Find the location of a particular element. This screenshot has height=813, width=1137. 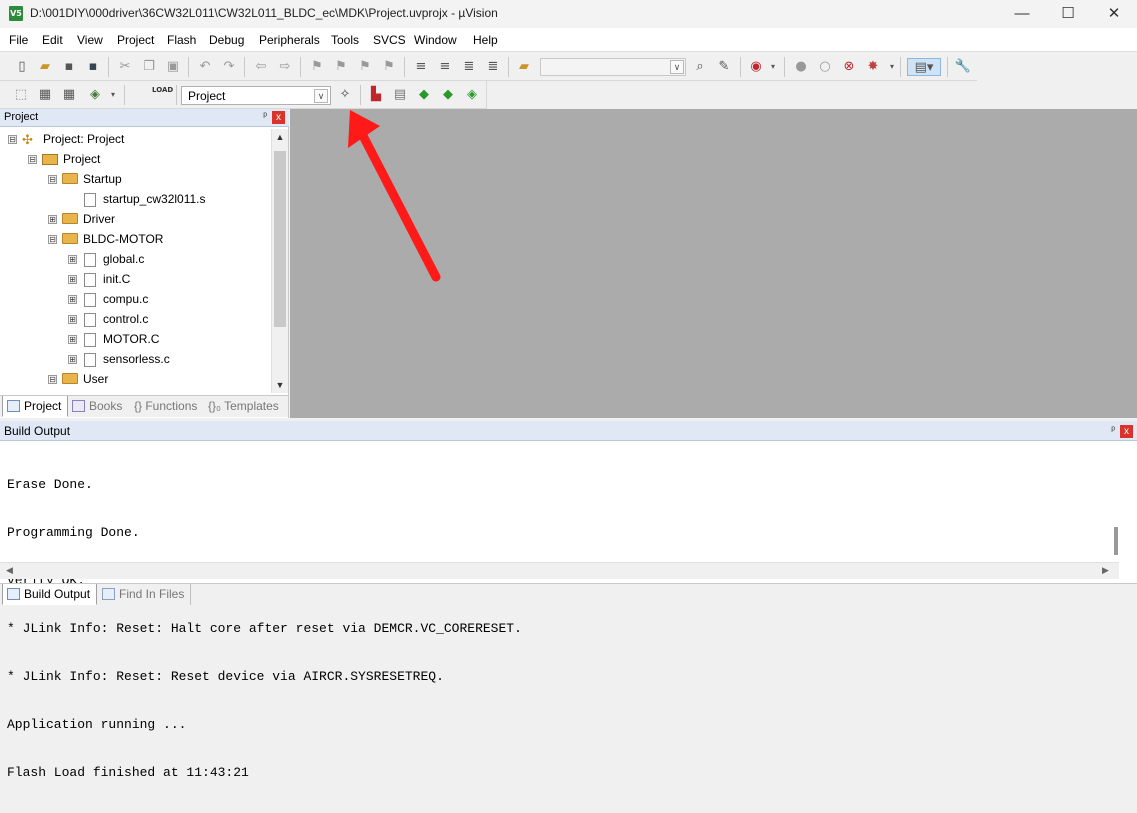

navigate-forward-icon: ⇨ is located at coordinates (285, 67).